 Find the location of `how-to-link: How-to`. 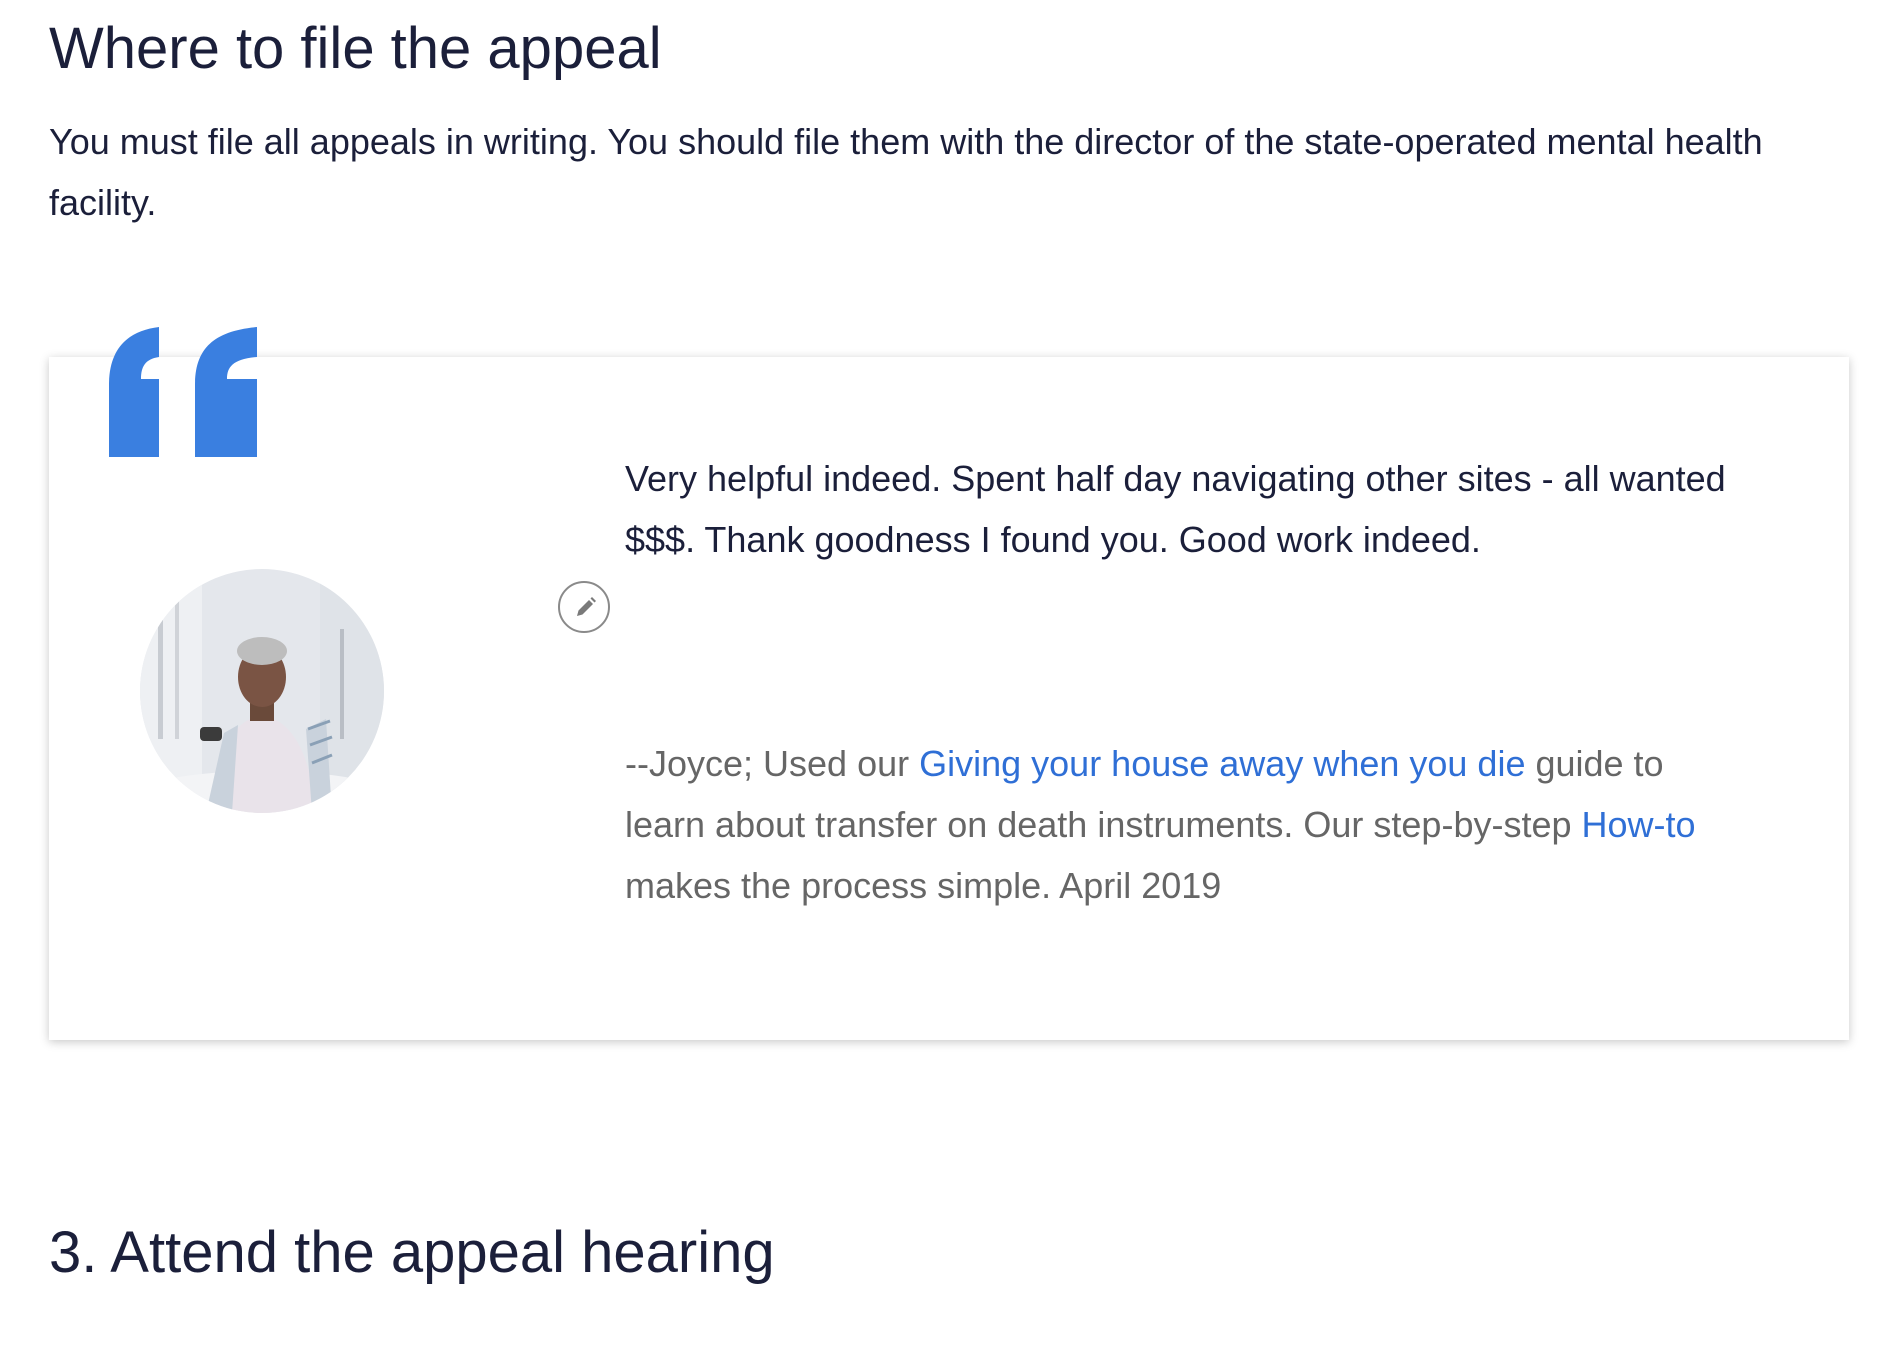

how-to-link: How-to is located at coordinates (1639, 824).